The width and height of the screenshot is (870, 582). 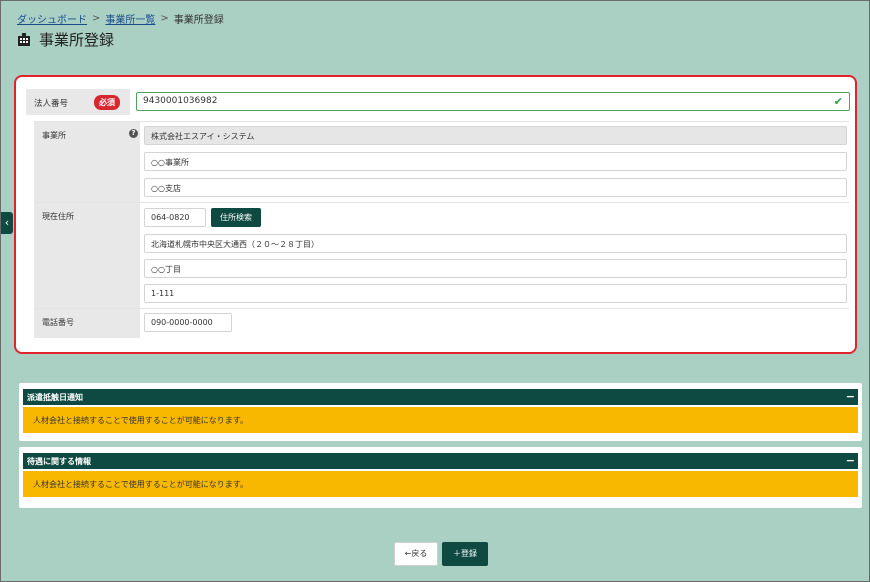 I want to click on office-fields: 株式会社エスアイ・システム ○○事業所 ○○支店, so click(x=494, y=162).